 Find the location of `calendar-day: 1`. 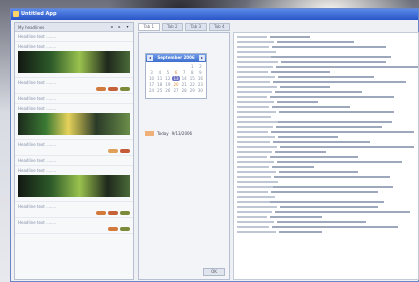

calendar-day: 1 is located at coordinates (192, 66).